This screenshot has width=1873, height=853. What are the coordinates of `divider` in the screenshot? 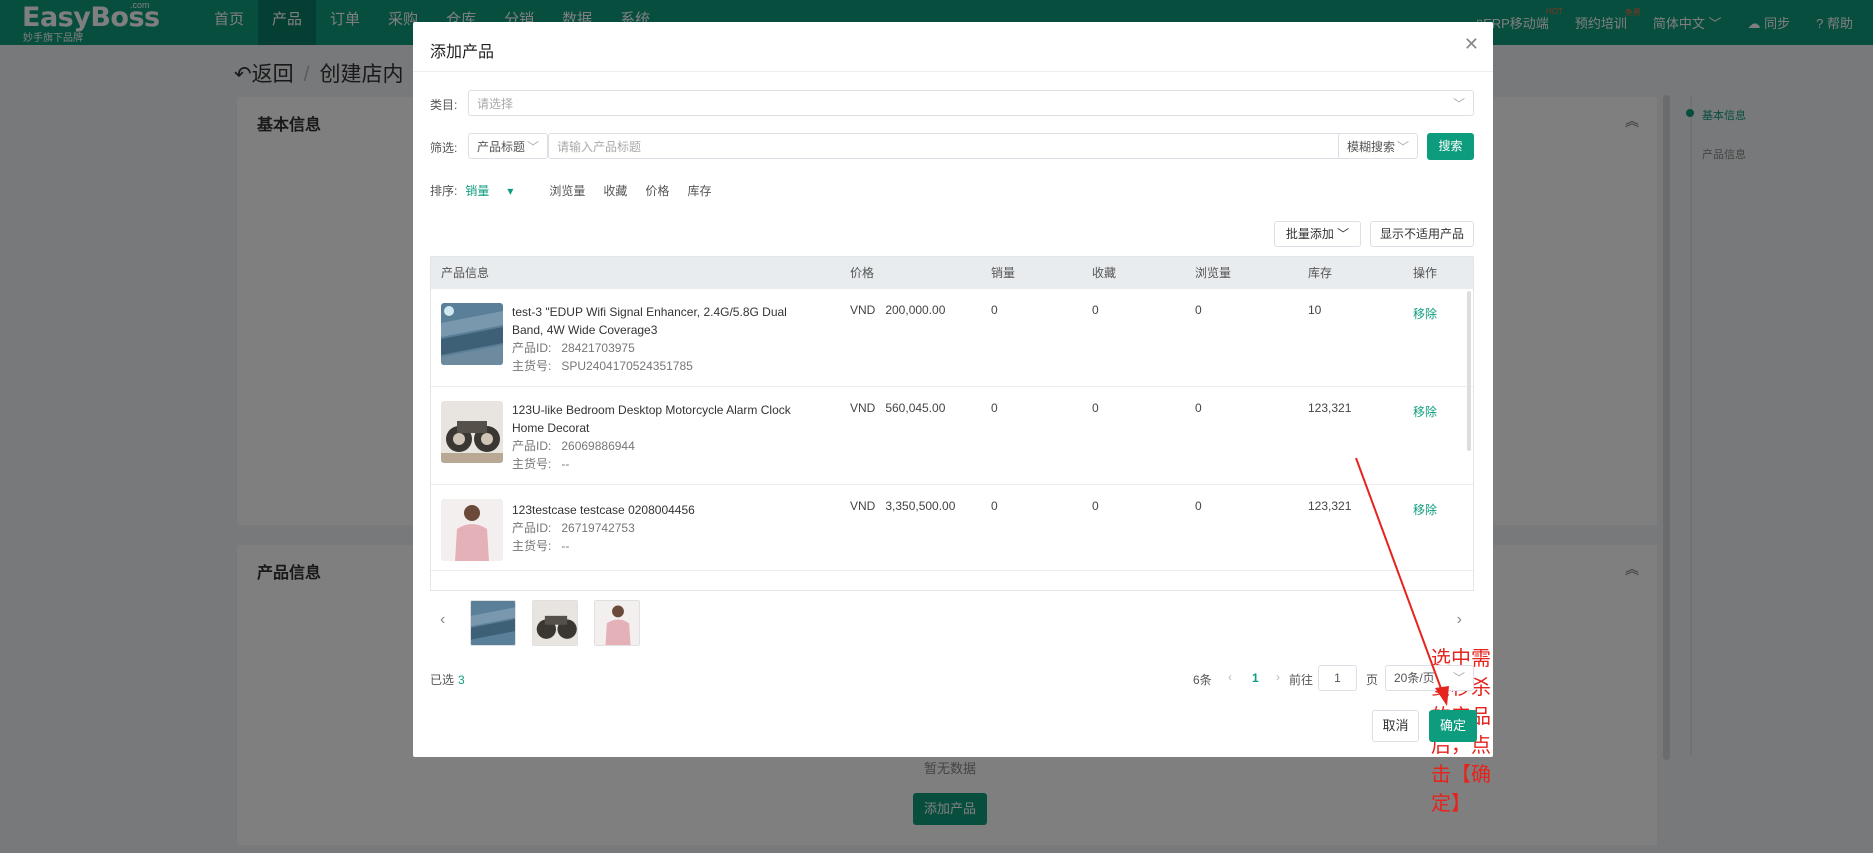 It's located at (953, 71).